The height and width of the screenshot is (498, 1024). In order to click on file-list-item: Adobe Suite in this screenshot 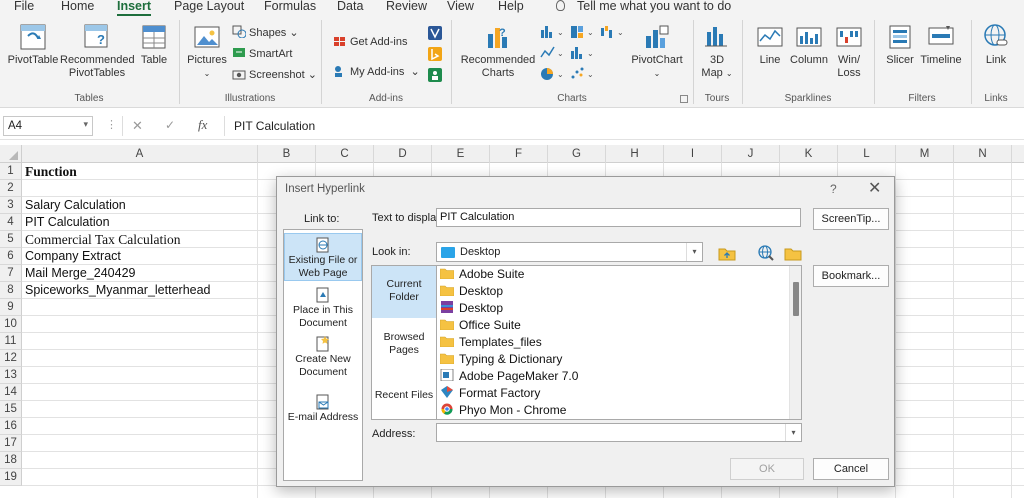, I will do `click(481, 274)`.